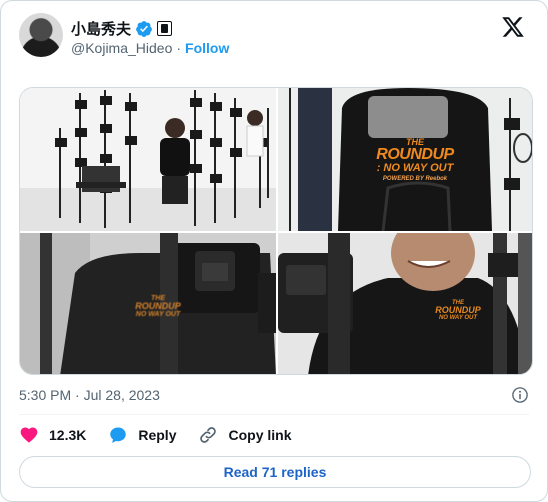 The width and height of the screenshot is (548, 502). I want to click on reply-button: Reply, so click(142, 435).